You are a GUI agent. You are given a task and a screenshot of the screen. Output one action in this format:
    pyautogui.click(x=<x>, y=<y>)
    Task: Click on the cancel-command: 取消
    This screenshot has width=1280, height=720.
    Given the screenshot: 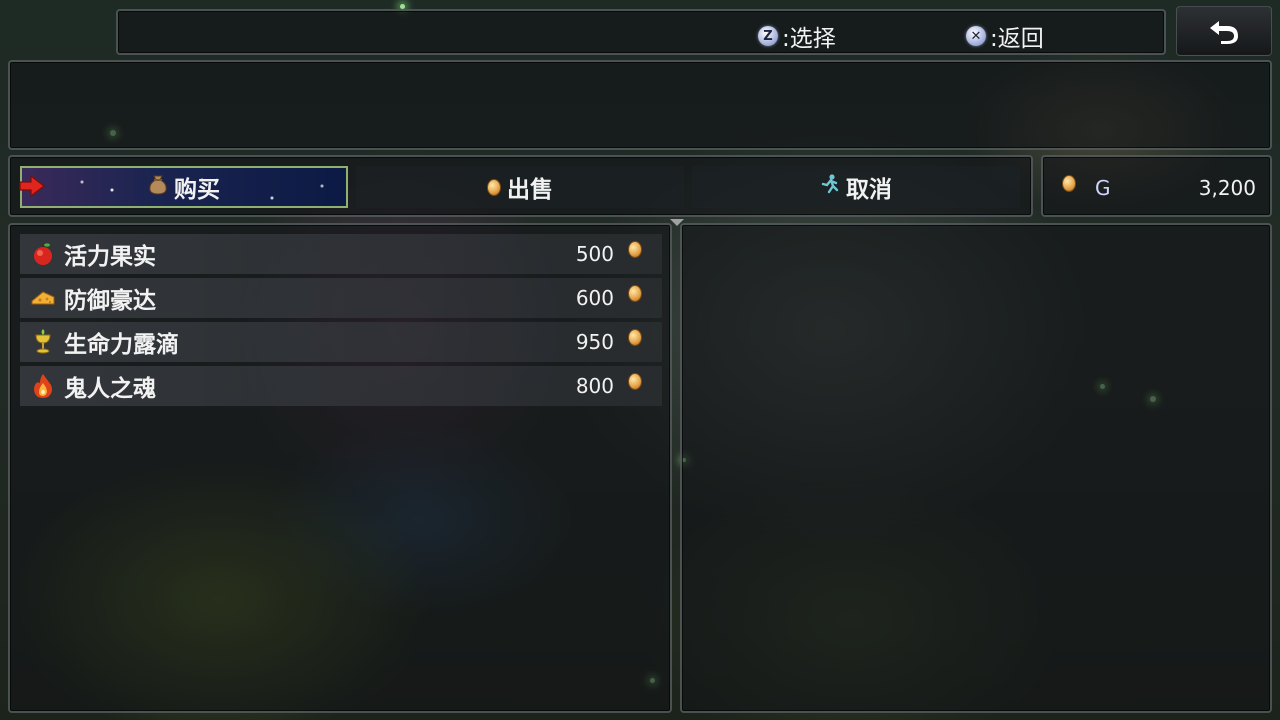 What is the action you would take?
    pyautogui.click(x=856, y=187)
    